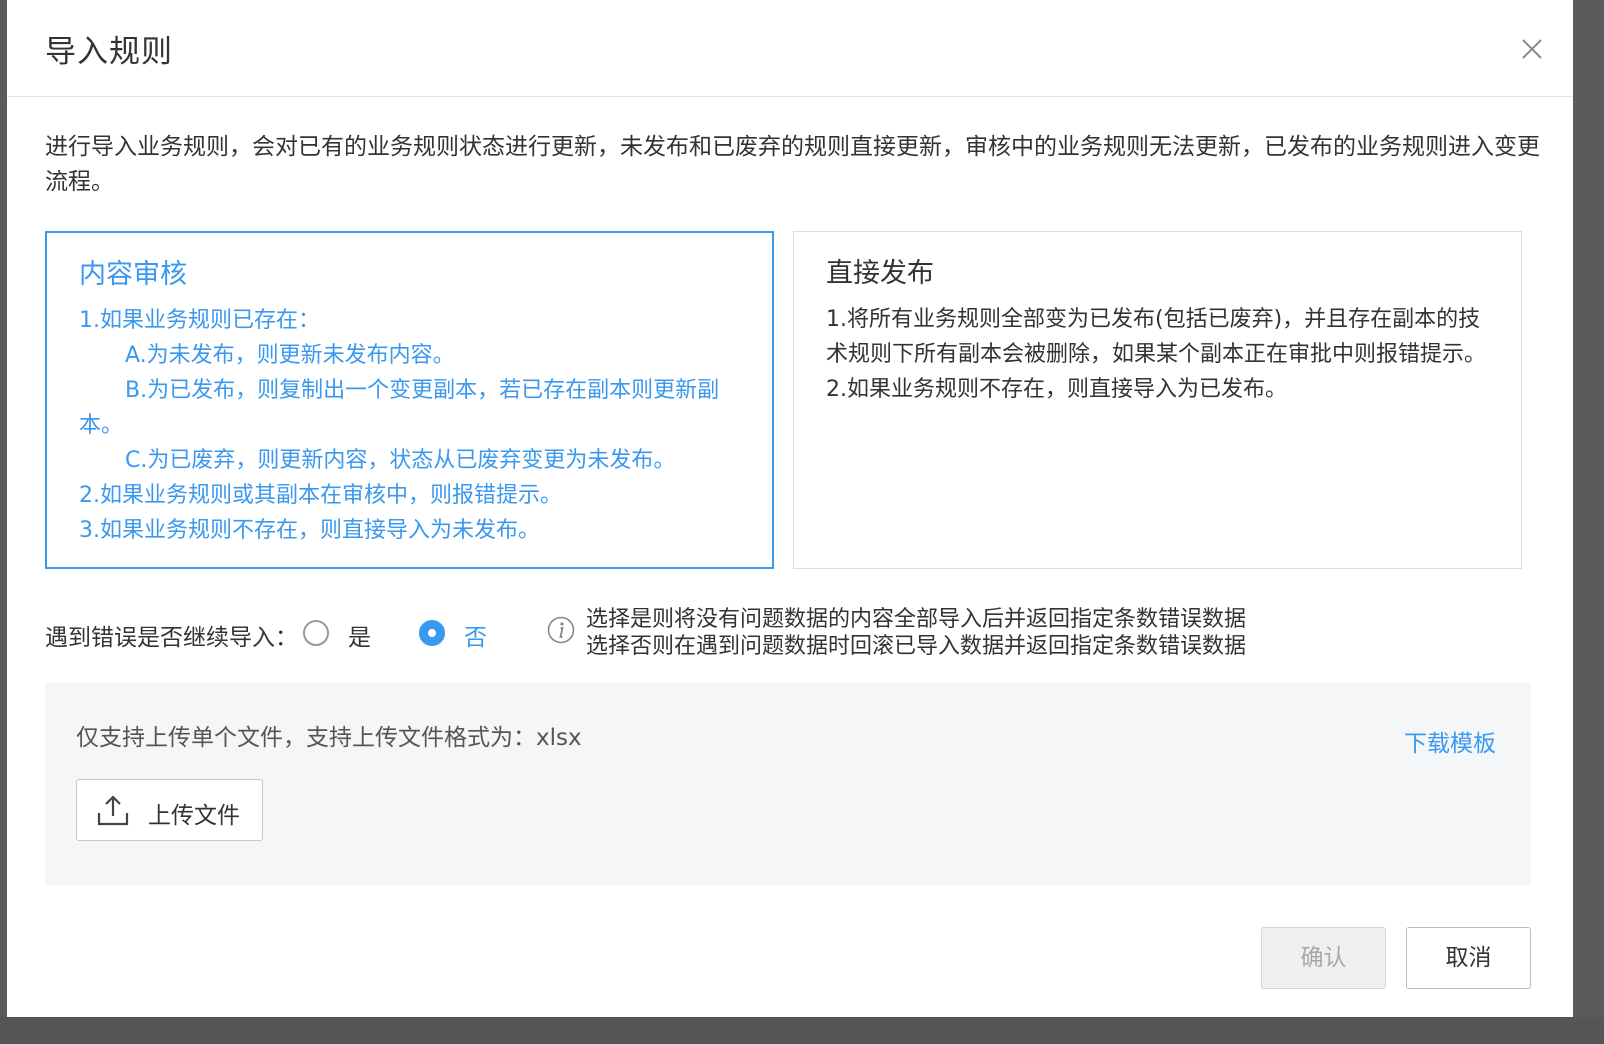 This screenshot has width=1604, height=1044. I want to click on card-line: 1.如果业务规则已存在：, so click(199, 320).